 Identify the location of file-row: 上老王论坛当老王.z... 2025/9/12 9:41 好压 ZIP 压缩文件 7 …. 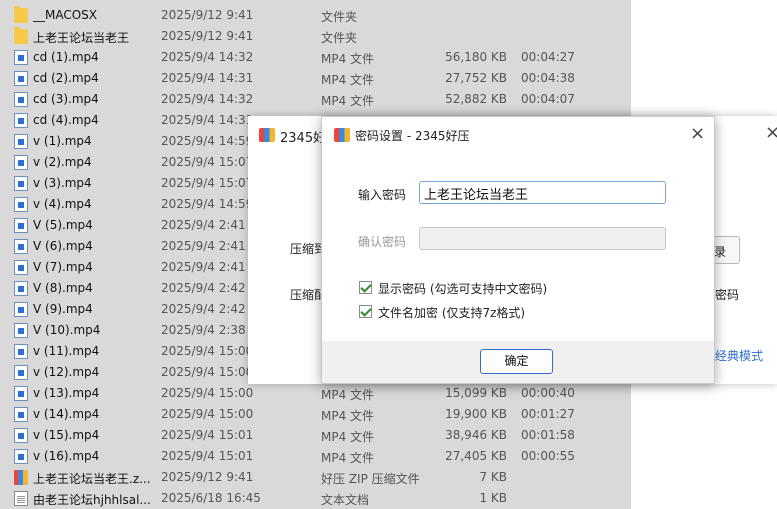
(315, 477).